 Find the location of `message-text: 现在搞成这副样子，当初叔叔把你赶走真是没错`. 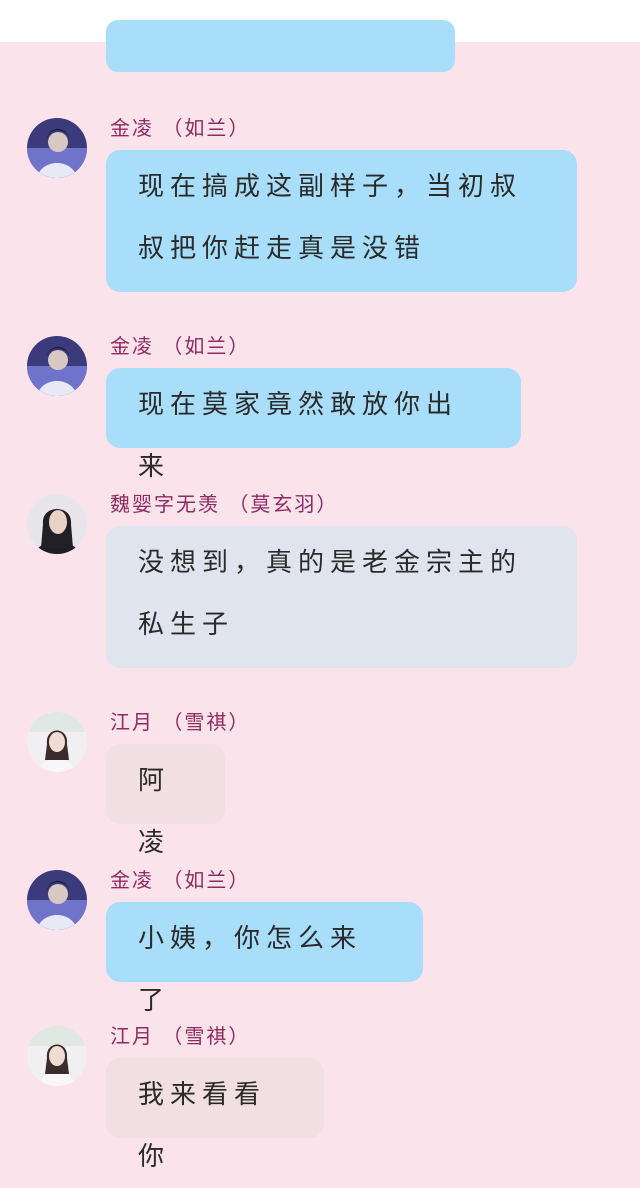

message-text: 现在搞成这副样子，当初叔叔把你赶走真是没错 is located at coordinates (330, 218).